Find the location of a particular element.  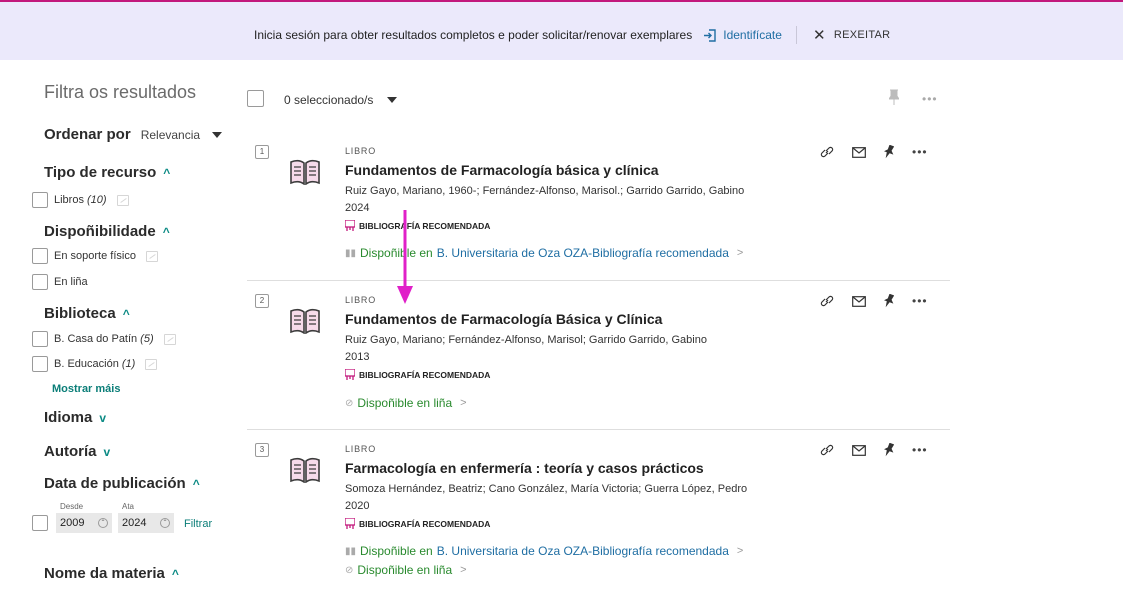

facet-library: Biblioteca ^ is located at coordinates (87, 313).